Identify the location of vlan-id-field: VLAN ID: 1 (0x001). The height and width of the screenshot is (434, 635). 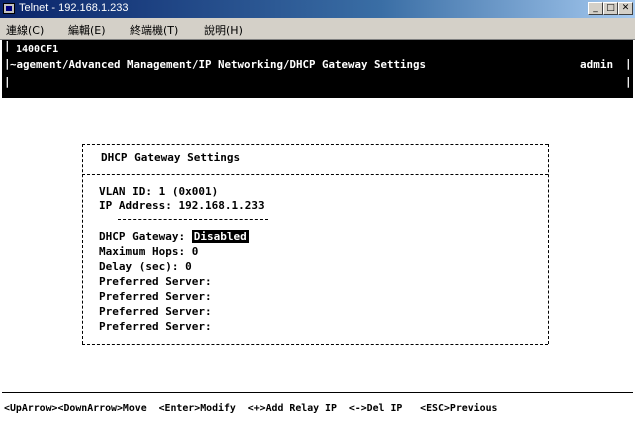
(159, 191).